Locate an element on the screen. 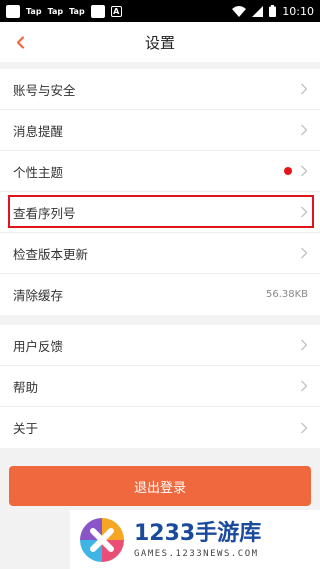  row-label: 帮助 is located at coordinates (26, 387).